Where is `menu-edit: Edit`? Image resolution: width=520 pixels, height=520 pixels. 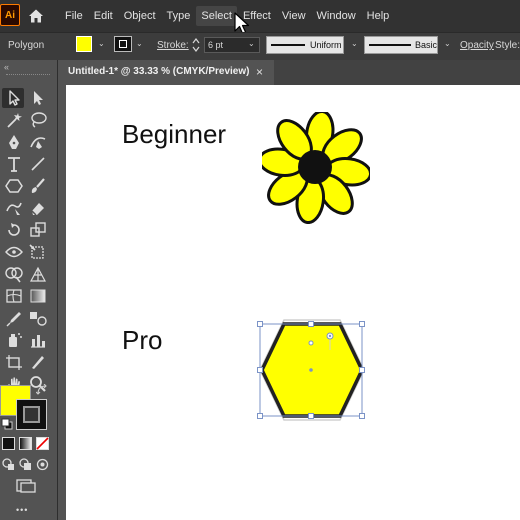 menu-edit: Edit is located at coordinates (103, 16).